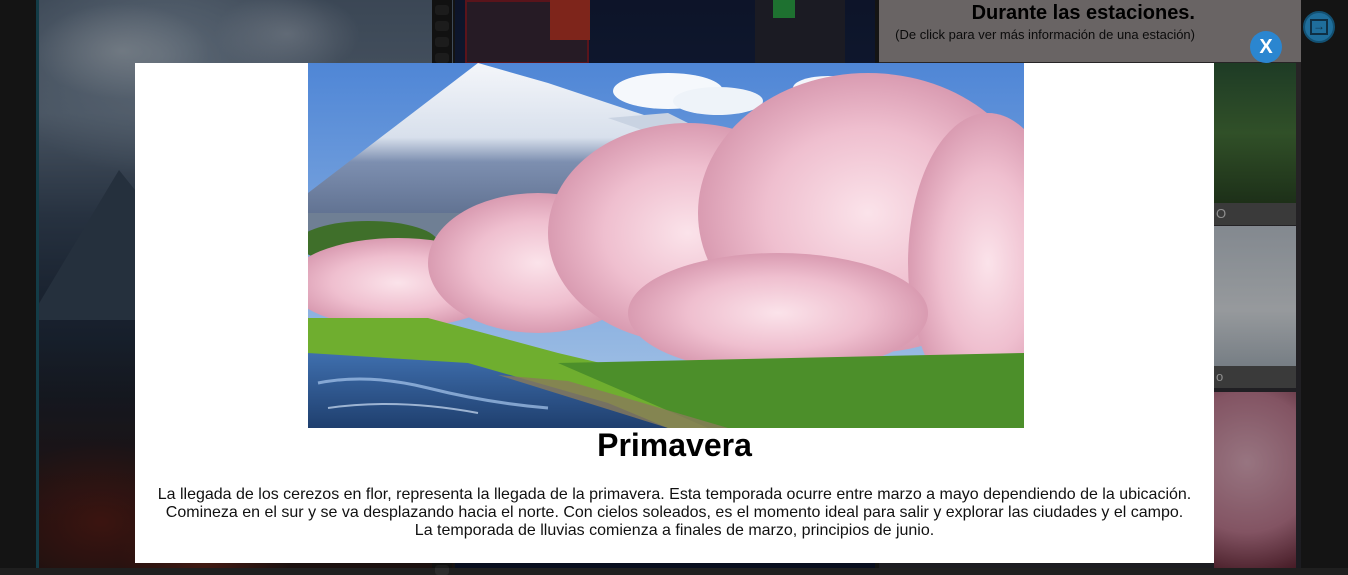 The height and width of the screenshot is (575, 1348). What do you see at coordinates (1266, 47) in the screenshot?
I see `close-button: X` at bounding box center [1266, 47].